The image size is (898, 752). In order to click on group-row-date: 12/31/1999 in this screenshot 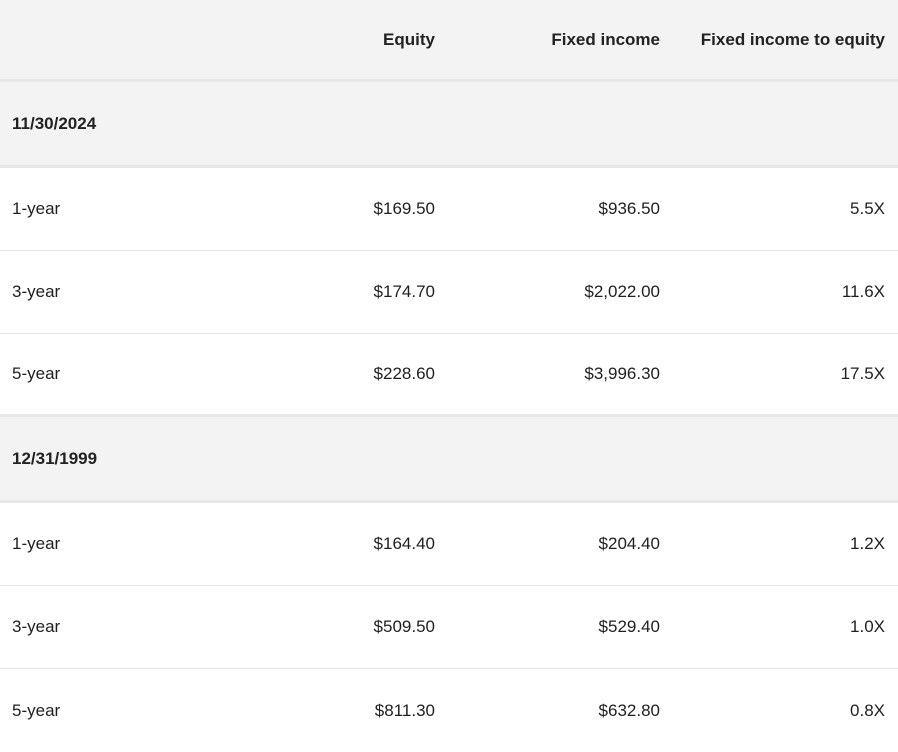, I will do `click(449, 460)`.